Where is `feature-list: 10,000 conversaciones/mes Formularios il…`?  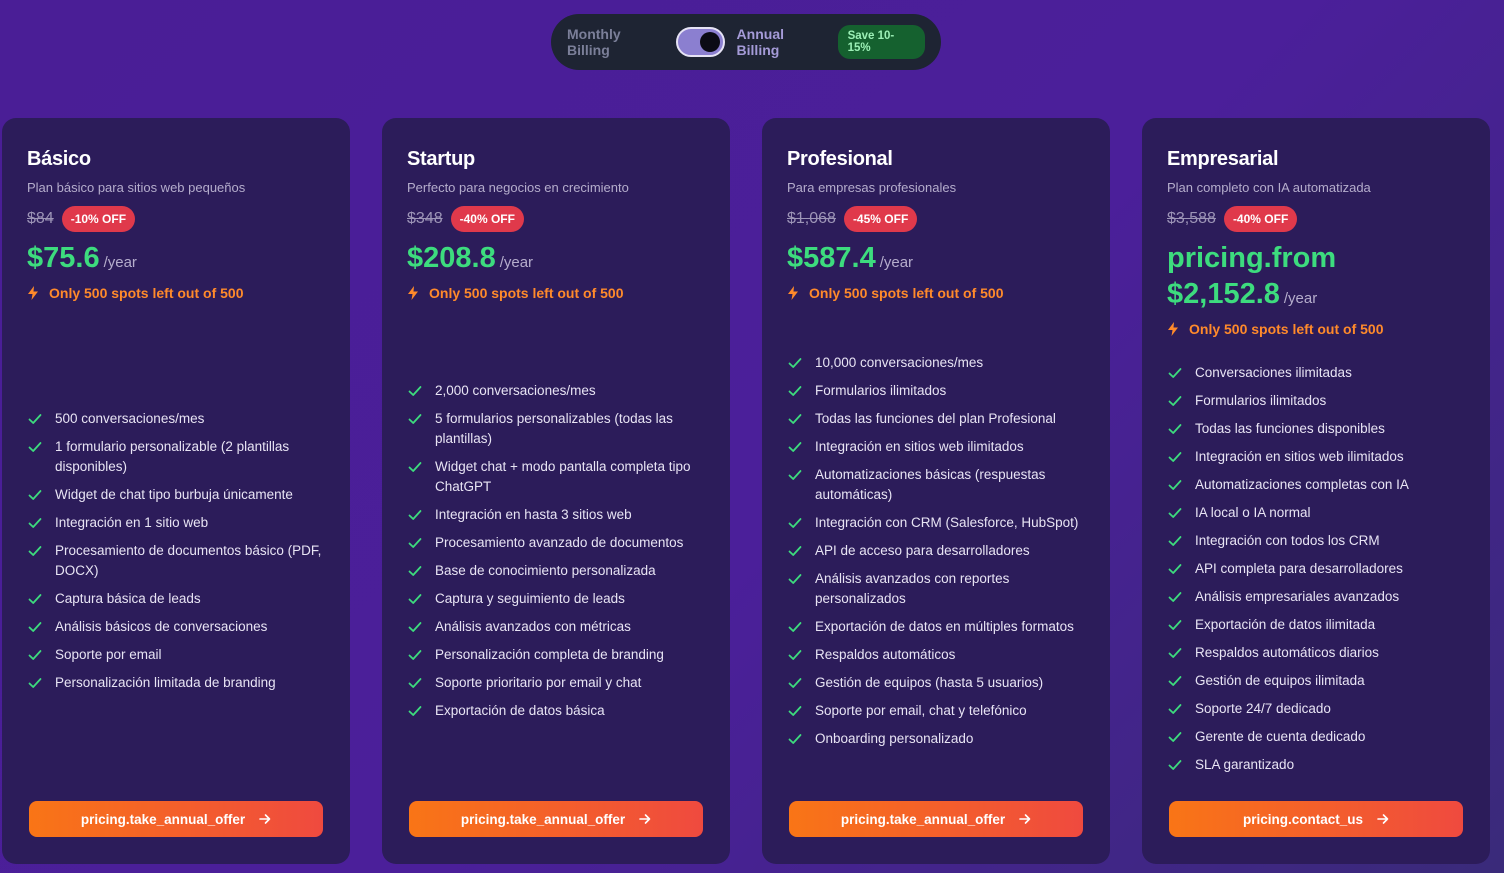 feature-list: 10,000 conversaciones/mes Formularios il… is located at coordinates (938, 555).